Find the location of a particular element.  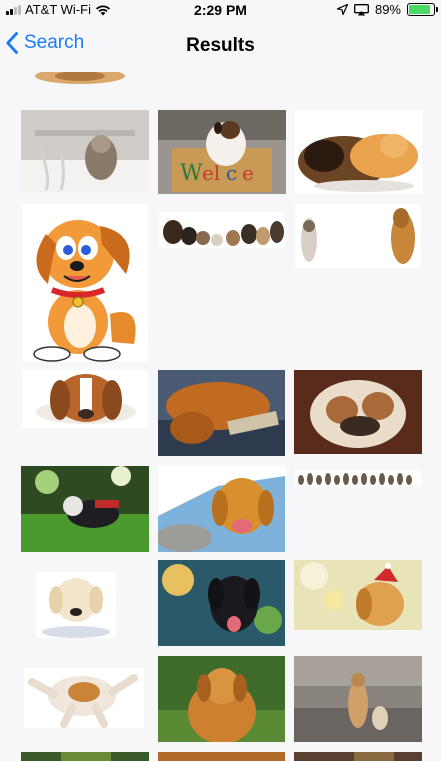

status-bar: AT&T Wi-Fi 2:29 PM 89% is located at coordinates (220, 10).